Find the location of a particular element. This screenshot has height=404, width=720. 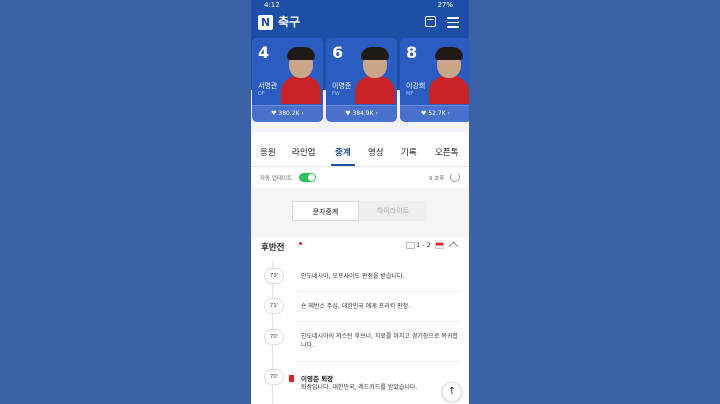

like-button: ♥ 380.2K › is located at coordinates (287, 113).